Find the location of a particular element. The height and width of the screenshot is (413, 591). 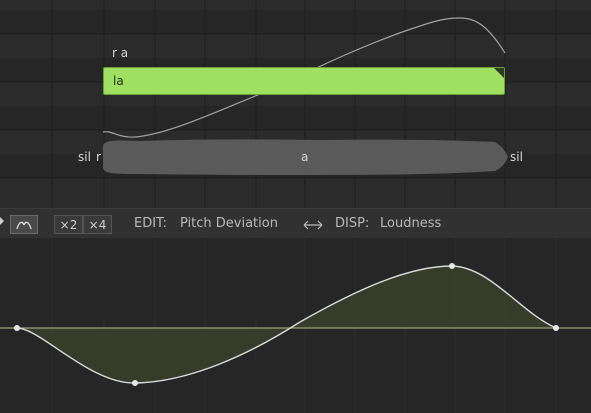

note-la: la is located at coordinates (304, 81).